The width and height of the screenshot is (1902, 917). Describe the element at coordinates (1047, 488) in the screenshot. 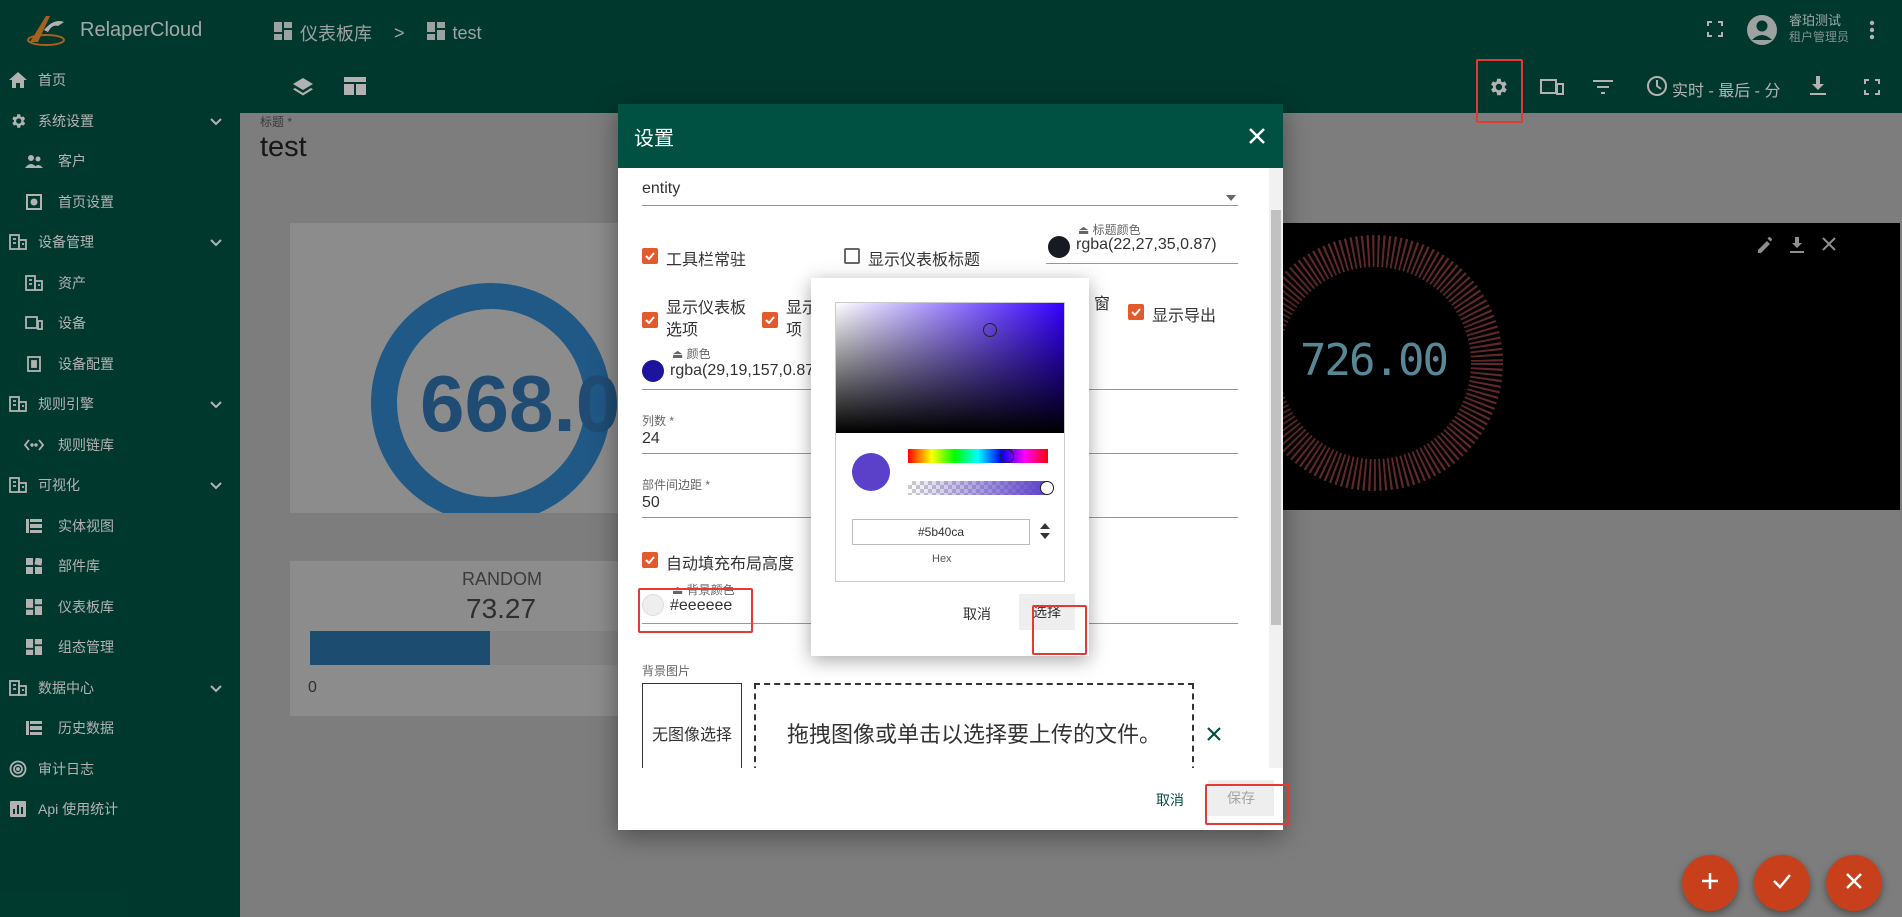

I see `alpha-handle` at that location.